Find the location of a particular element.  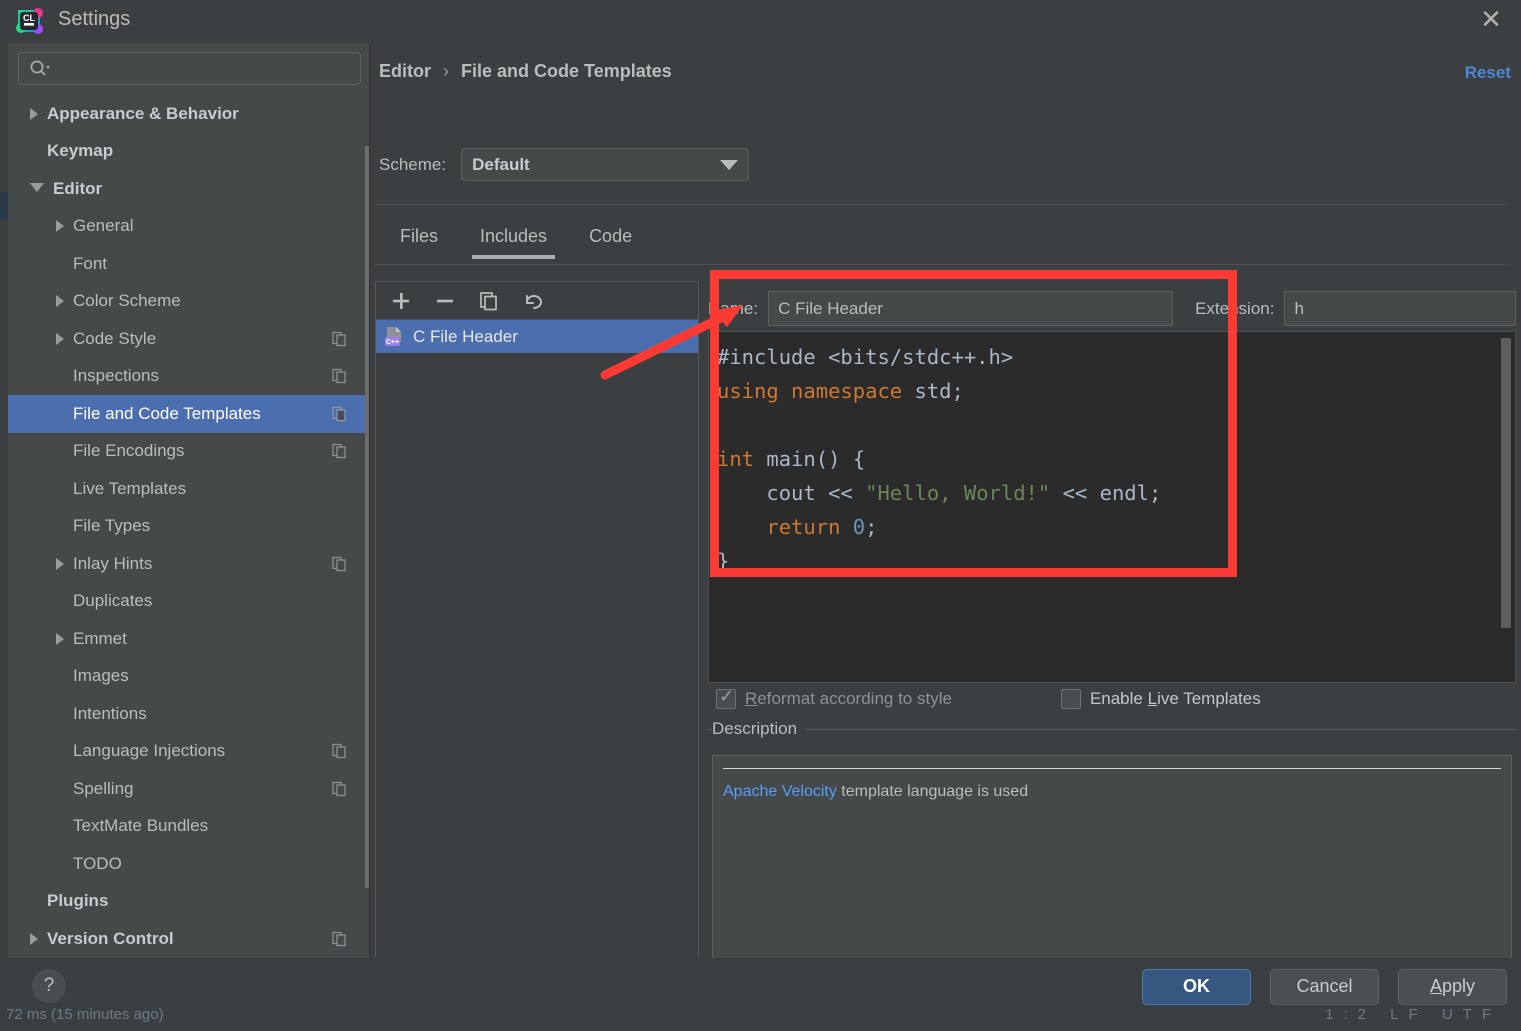

sidebar-item-label: TextMate Bundles is located at coordinates (141, 826).